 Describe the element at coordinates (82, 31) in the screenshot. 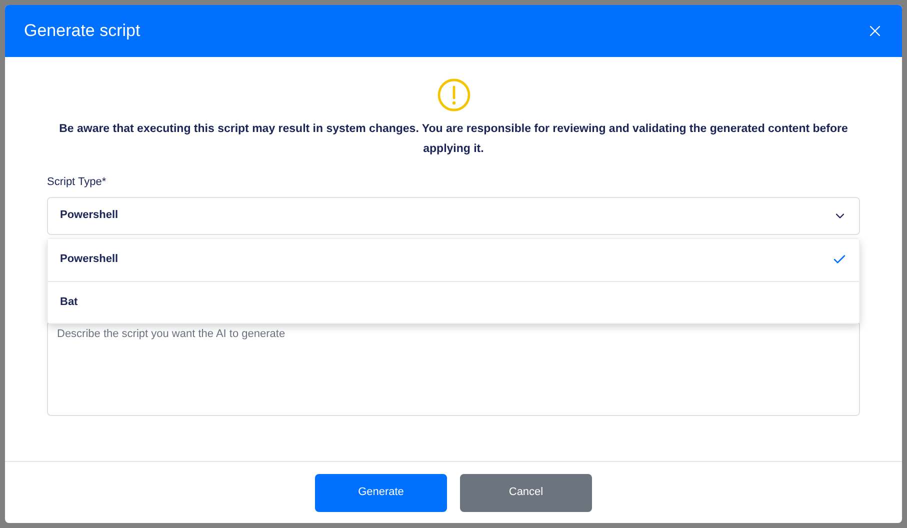

I see `dialog-title: Generate script` at that location.